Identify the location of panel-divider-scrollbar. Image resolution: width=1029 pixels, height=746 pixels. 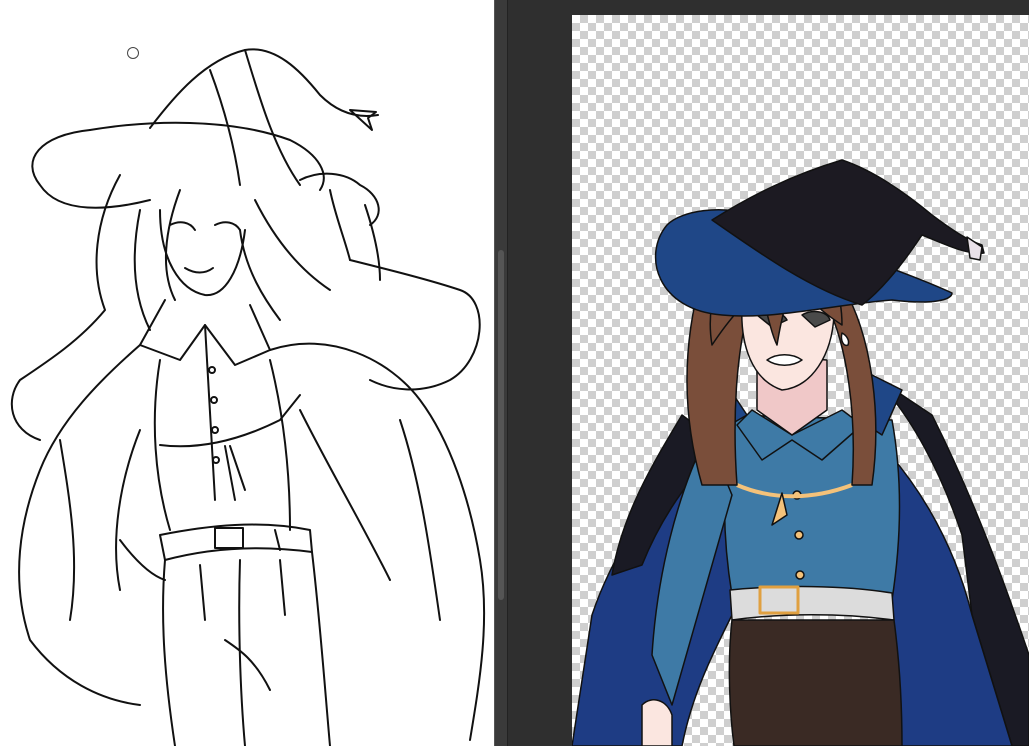
(501, 373).